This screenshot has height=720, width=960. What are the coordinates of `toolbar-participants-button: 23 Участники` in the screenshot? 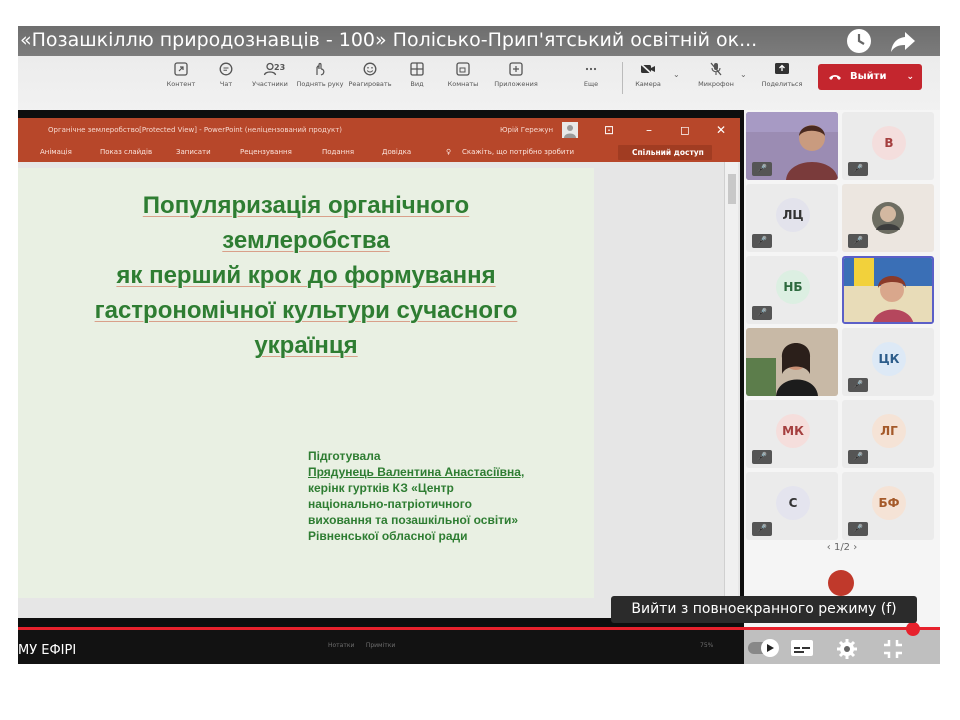 It's located at (270, 75).